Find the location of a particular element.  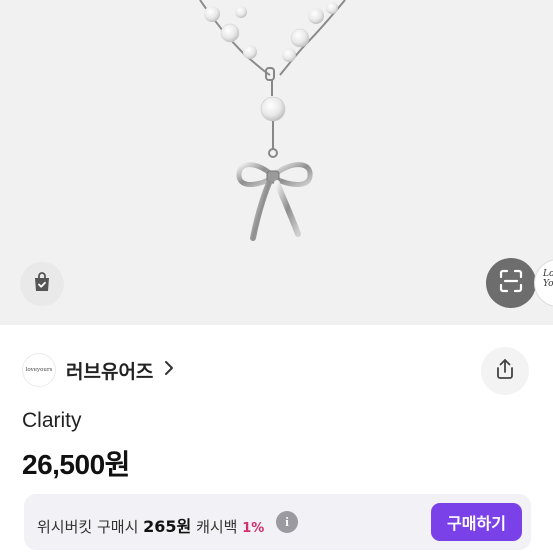

image-search-icon is located at coordinates (511, 283).